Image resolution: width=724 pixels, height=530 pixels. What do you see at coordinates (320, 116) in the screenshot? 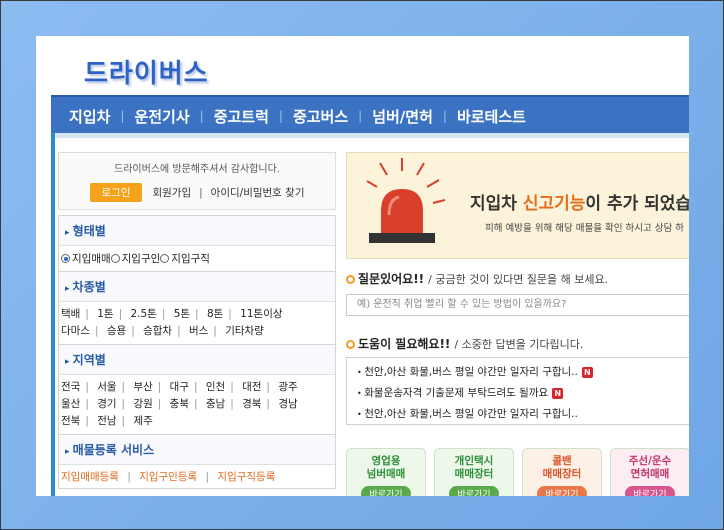
I see `nav-item-used-bus: 중고버스` at bounding box center [320, 116].